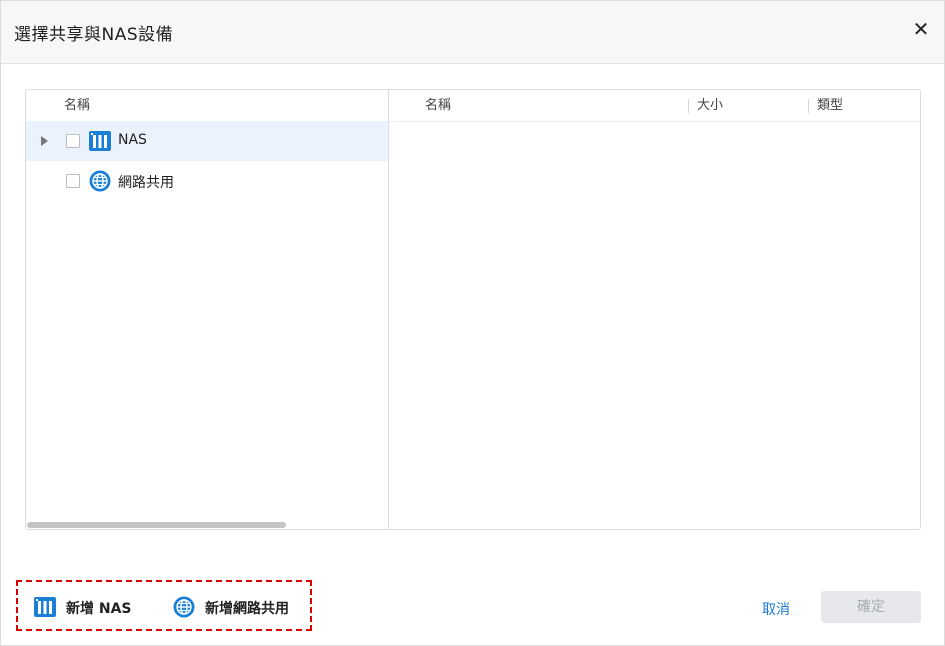 The height and width of the screenshot is (646, 945). Describe the element at coordinates (472, 32) in the screenshot. I see `dialog-header: 選擇共享與NAS設備 ✕` at that location.